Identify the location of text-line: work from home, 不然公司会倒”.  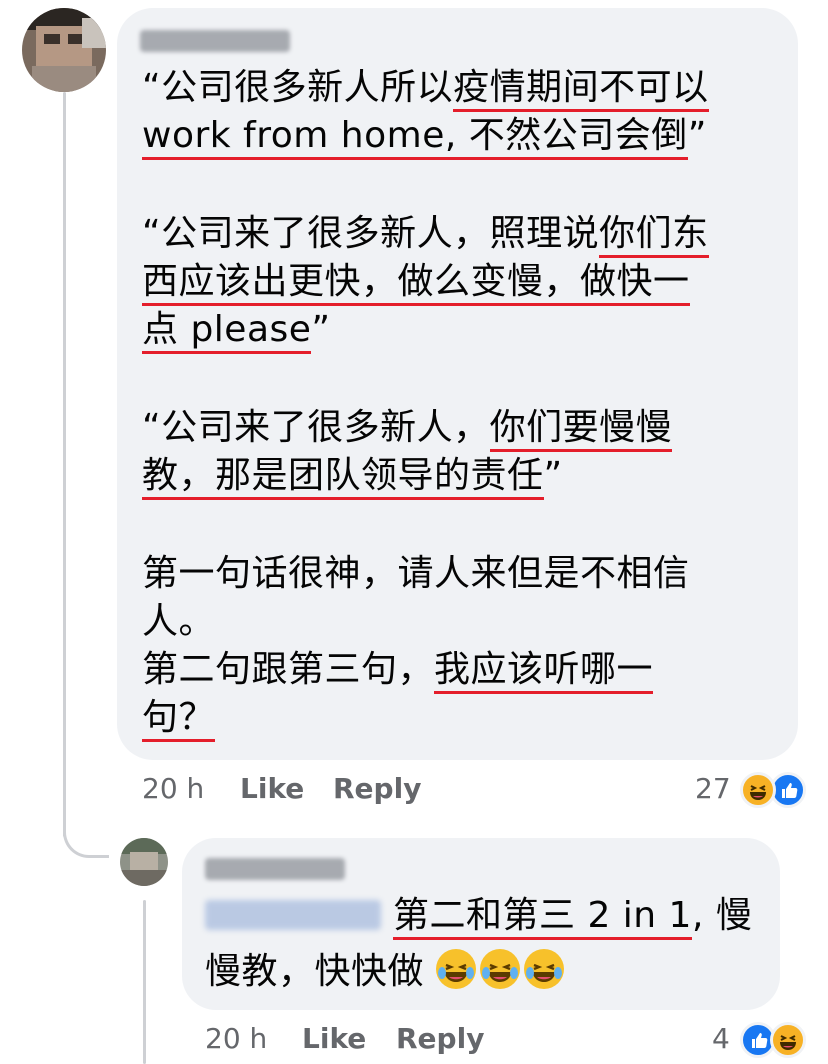
(425, 136).